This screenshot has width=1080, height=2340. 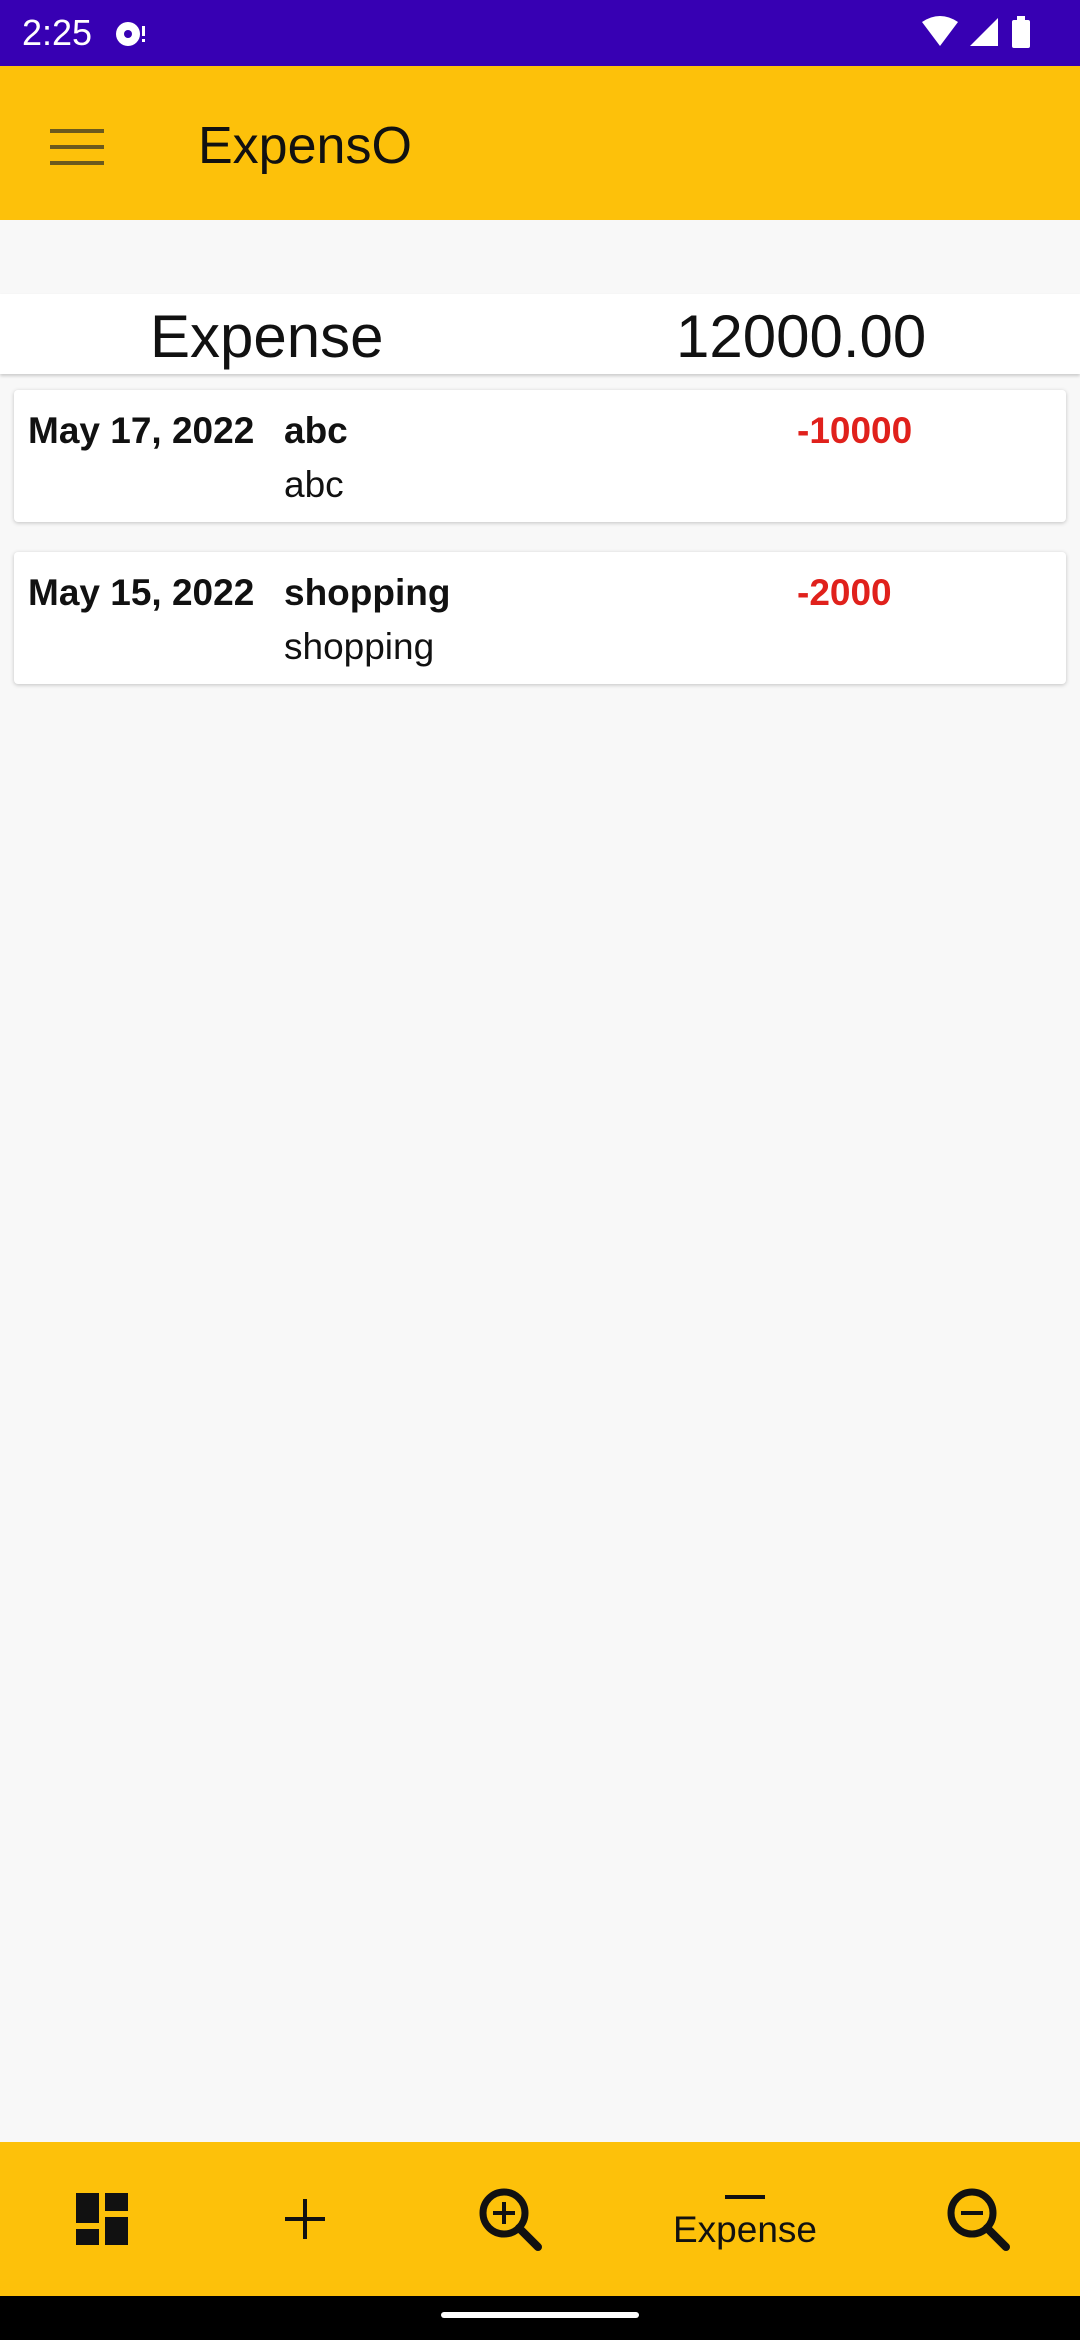 I want to click on app-title: ExpensO, so click(x=305, y=146).